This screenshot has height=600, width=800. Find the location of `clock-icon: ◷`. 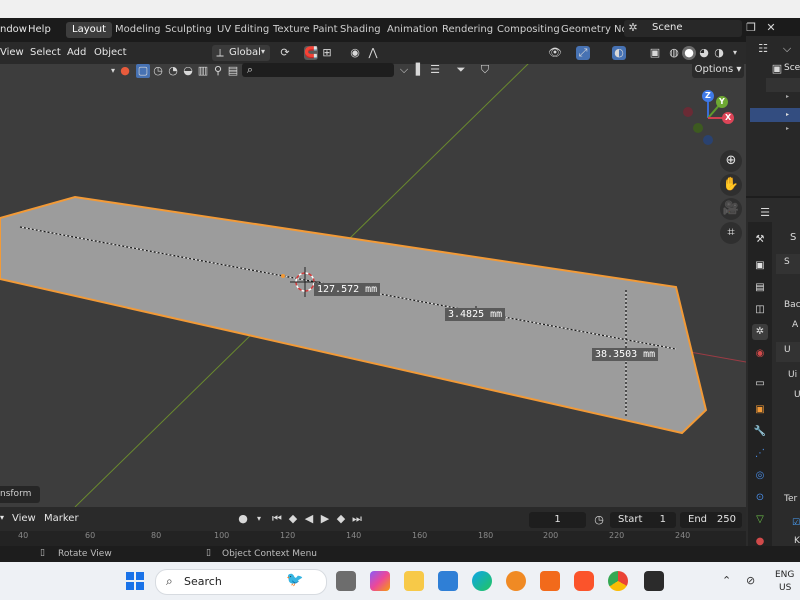

clock-icon: ◷ is located at coordinates (599, 520).